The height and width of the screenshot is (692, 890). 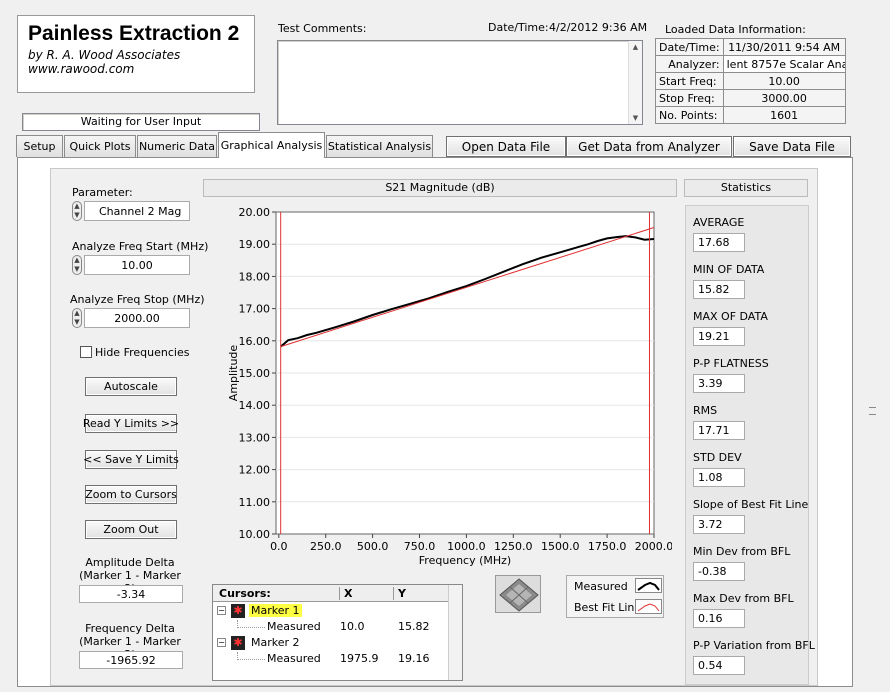 What do you see at coordinates (729, 269) in the screenshot?
I see `stat-label: MIN OF DATA` at bounding box center [729, 269].